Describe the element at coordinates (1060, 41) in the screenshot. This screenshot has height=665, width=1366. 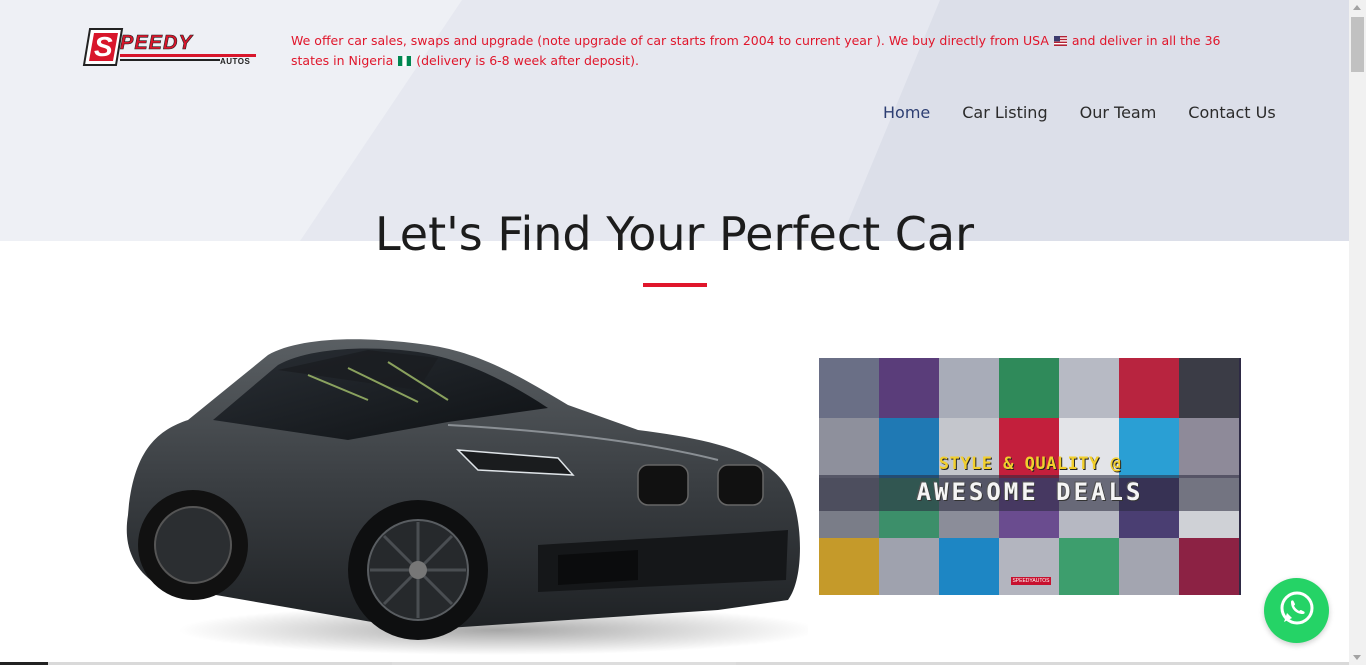
I see `us-flag-icon` at that location.